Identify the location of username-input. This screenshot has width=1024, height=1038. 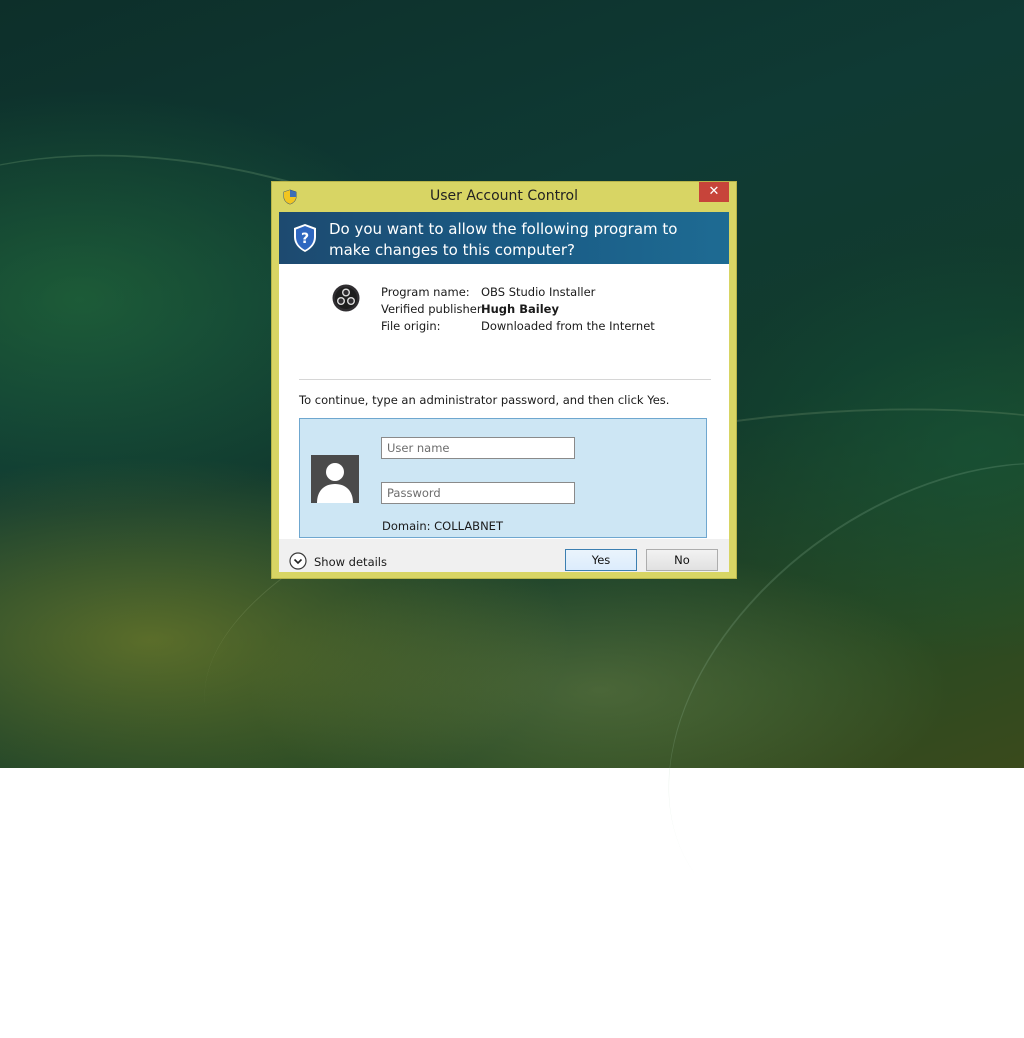
(478, 448).